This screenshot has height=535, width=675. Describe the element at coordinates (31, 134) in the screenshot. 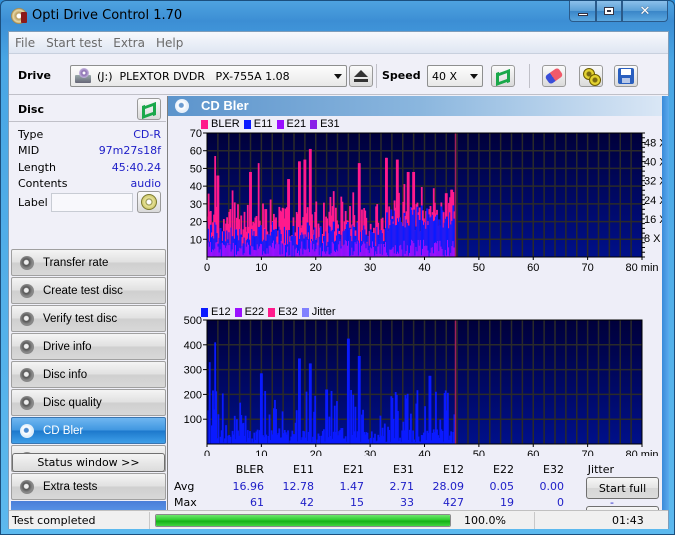

I see `disc-type-key: Type` at that location.